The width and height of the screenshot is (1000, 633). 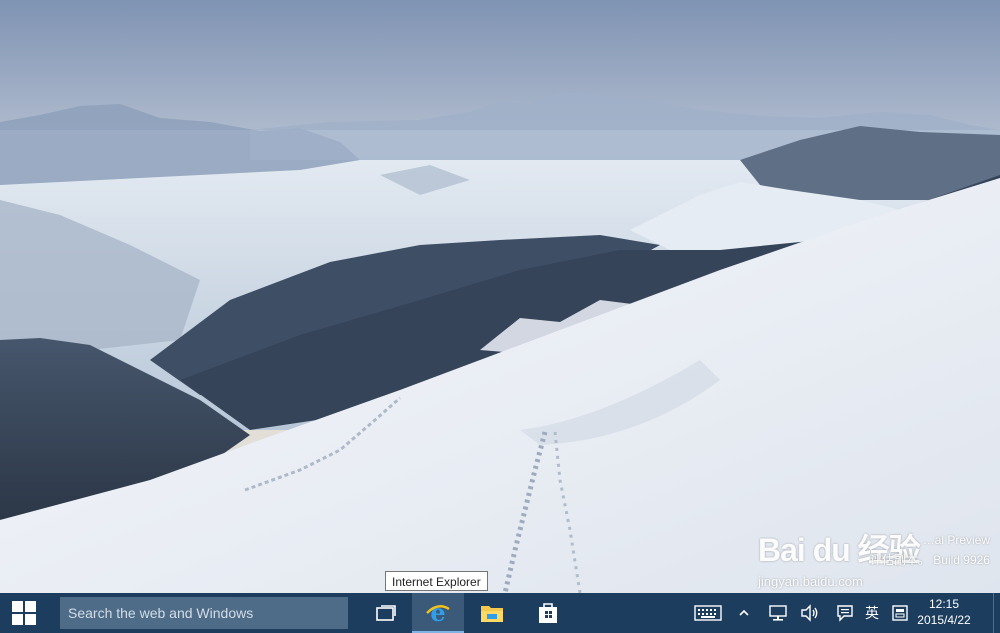 I want to click on chevron-up-icon, so click(x=744, y=612).